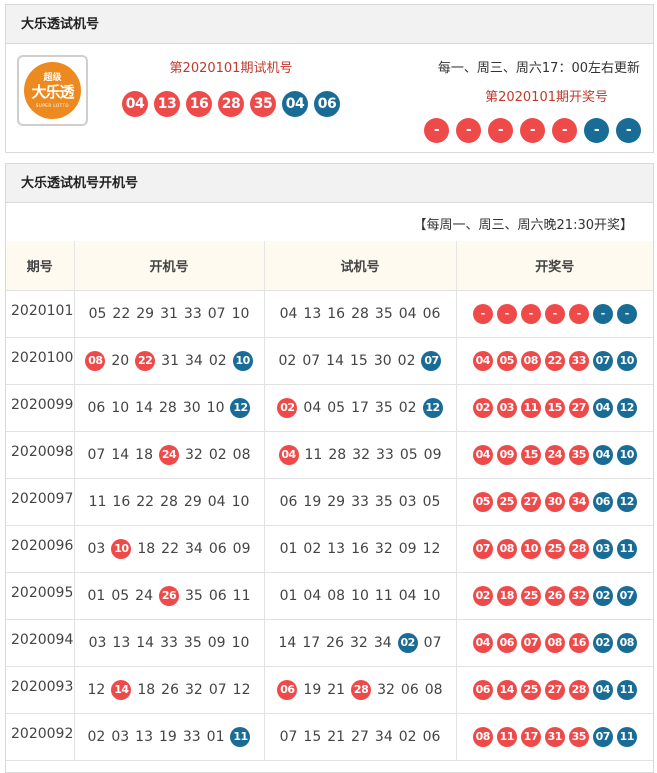 The image size is (657, 773). I want to click on result-number-cell: 08 11 17 31 35 07 11, so click(554, 737).